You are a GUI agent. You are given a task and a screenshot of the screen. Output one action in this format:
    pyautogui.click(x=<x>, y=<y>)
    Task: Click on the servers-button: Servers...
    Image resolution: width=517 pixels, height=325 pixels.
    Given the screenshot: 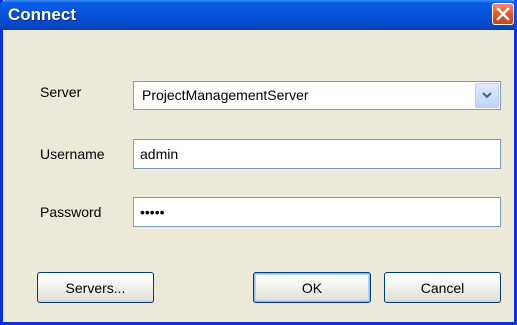 What is the action you would take?
    pyautogui.click(x=95, y=287)
    